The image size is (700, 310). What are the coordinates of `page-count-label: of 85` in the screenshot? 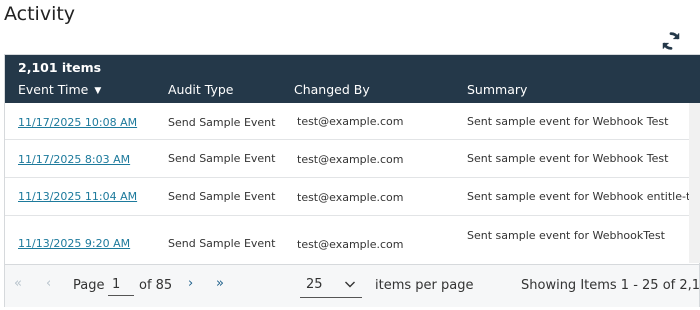 It's located at (156, 285).